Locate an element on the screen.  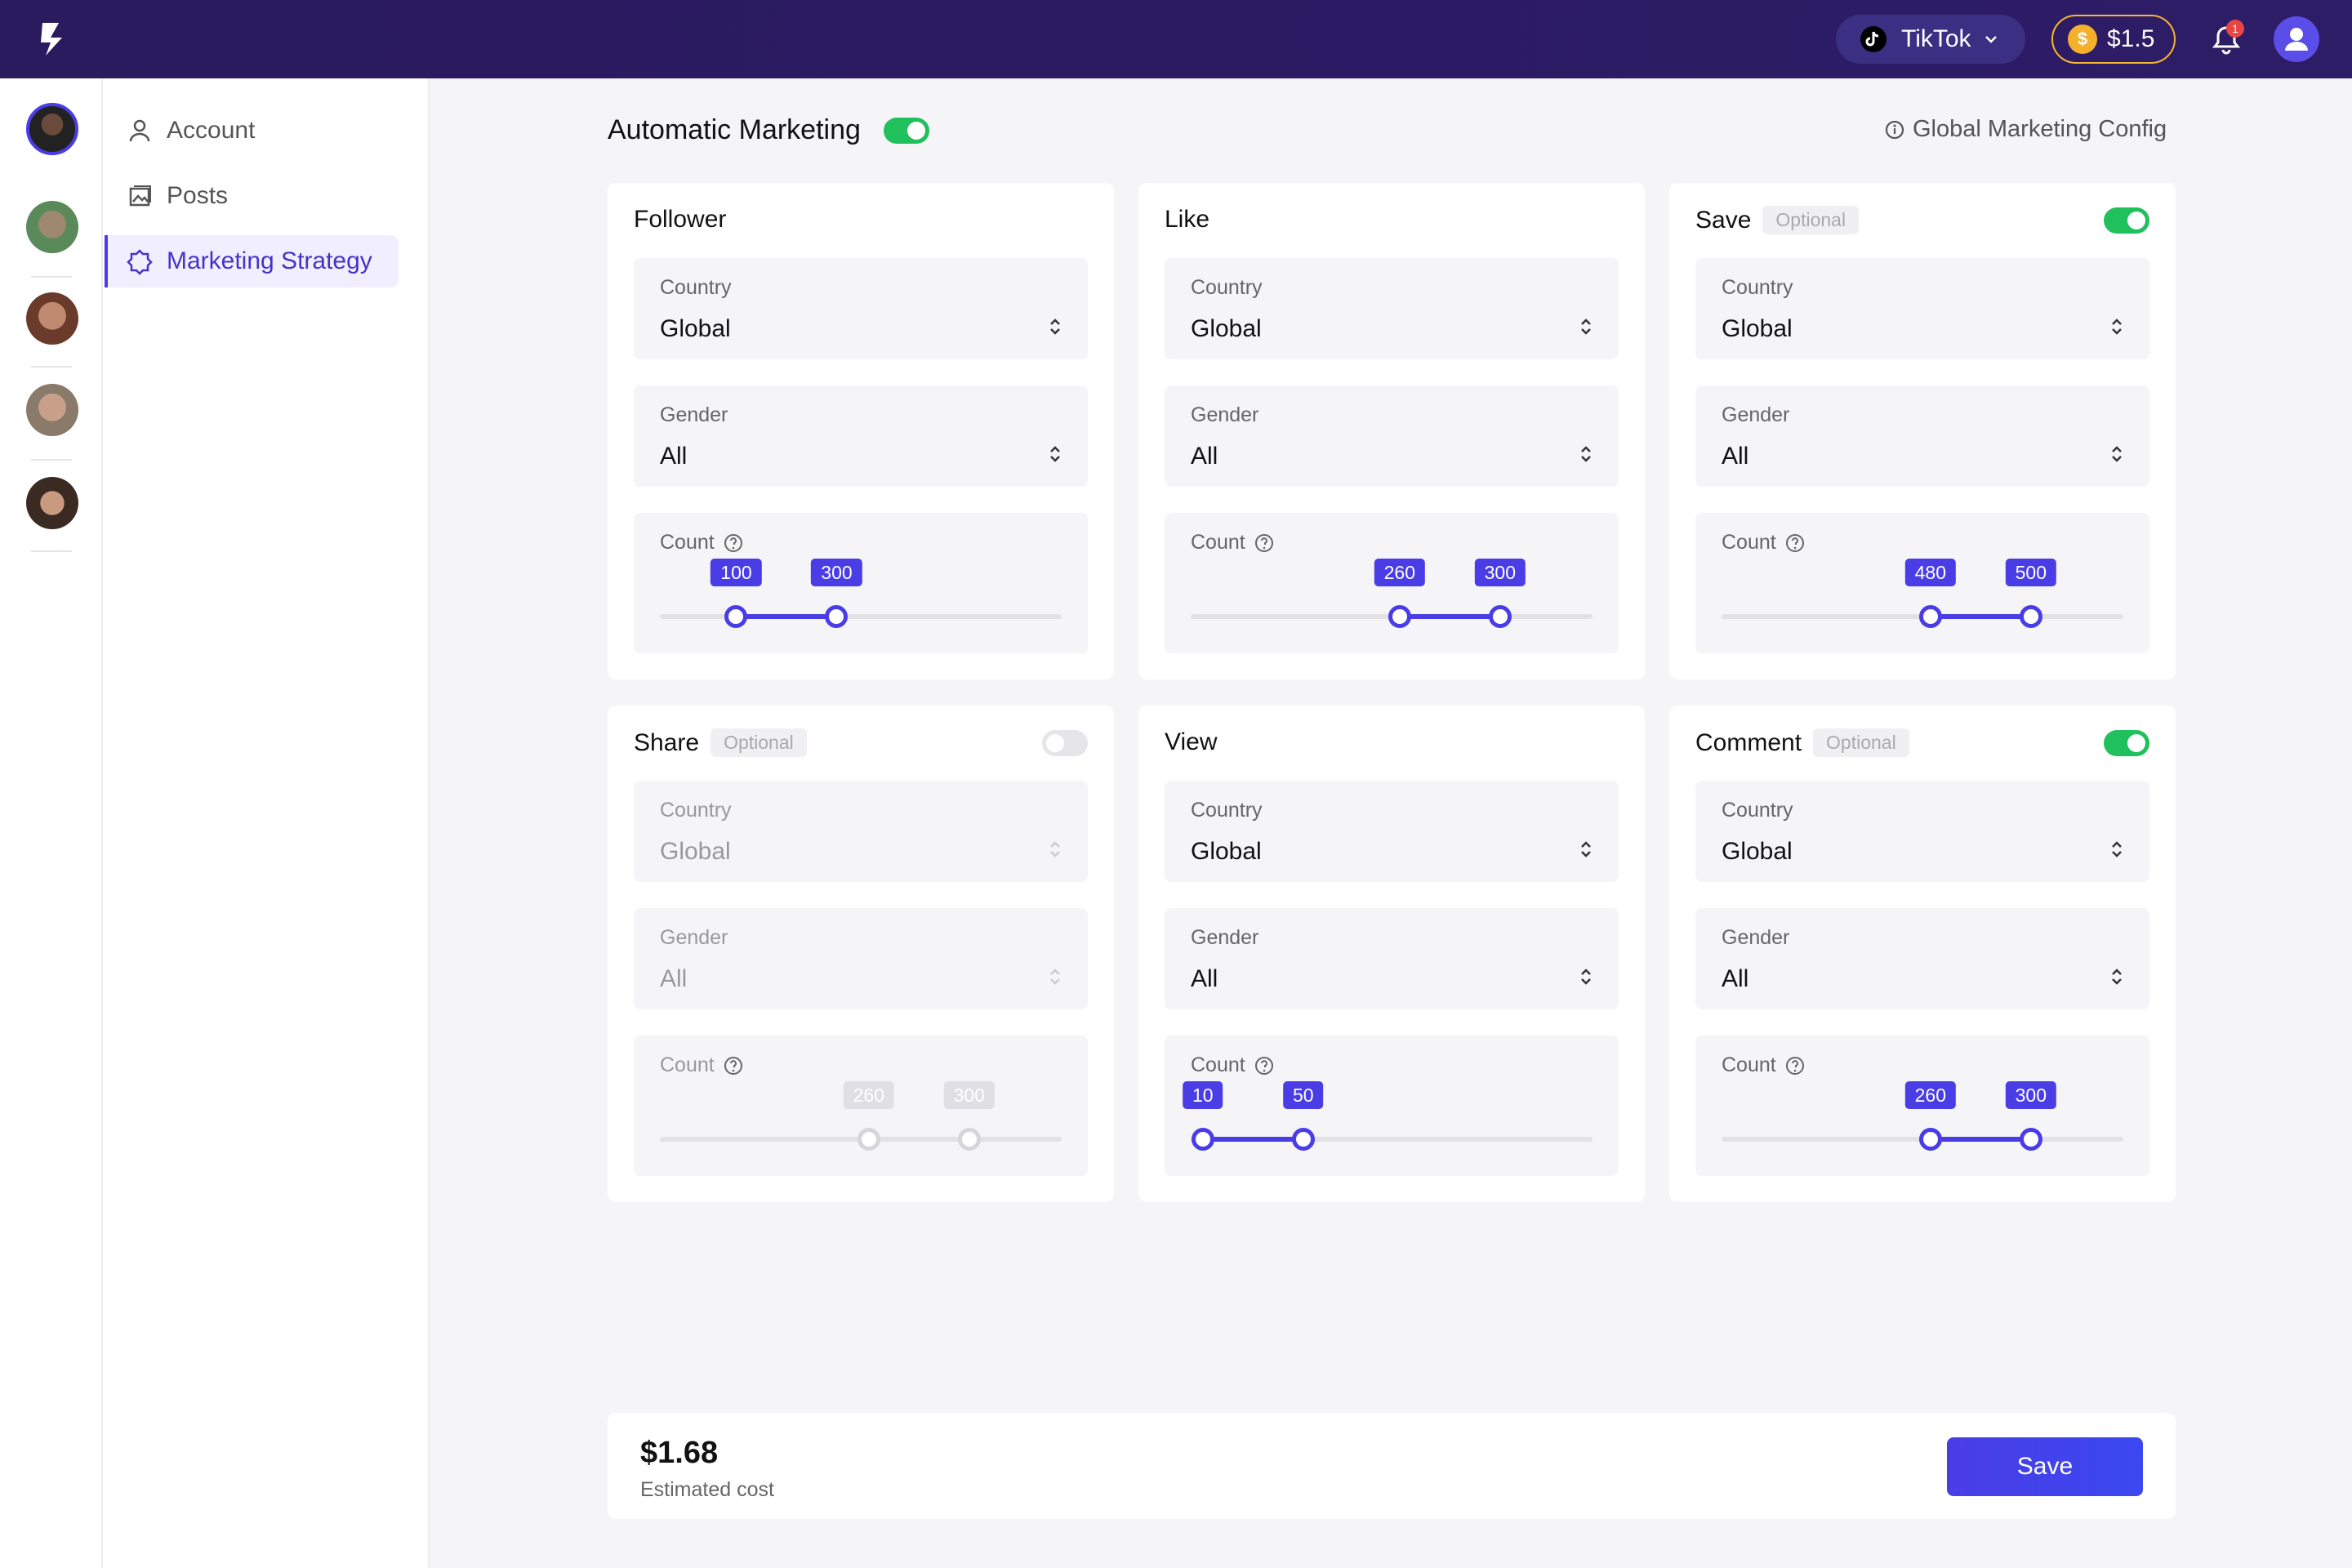
automatic-marketing-toggle is located at coordinates (906, 131).